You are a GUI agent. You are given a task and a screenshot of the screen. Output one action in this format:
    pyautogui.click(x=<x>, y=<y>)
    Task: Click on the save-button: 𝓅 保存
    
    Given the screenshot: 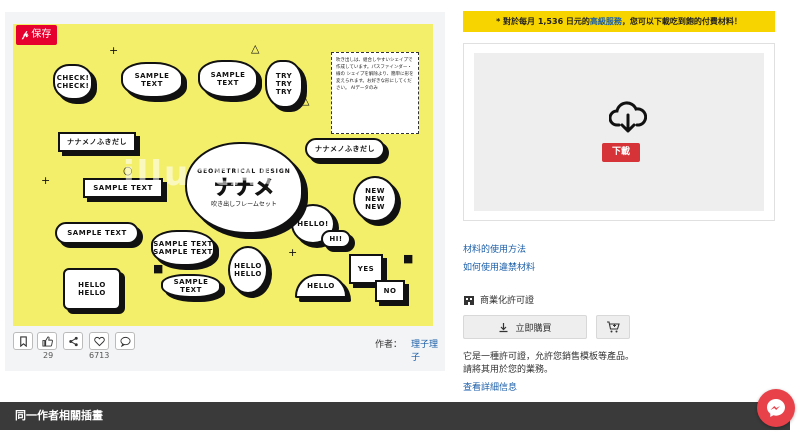 What is the action you would take?
    pyautogui.click(x=37, y=35)
    